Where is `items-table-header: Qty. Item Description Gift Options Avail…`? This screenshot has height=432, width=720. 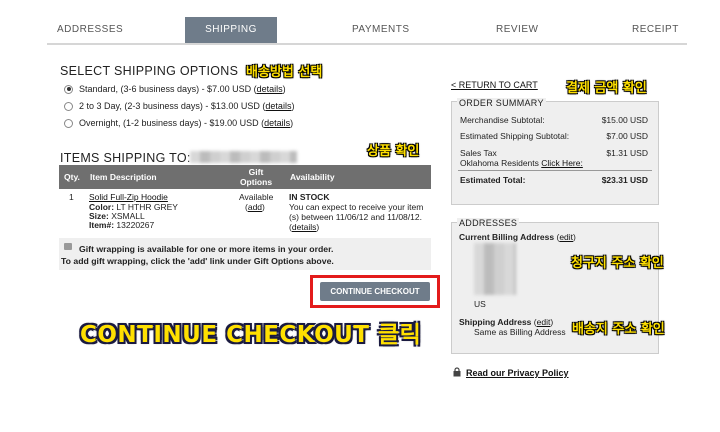
items-table-header: Qty. Item Description Gift Options Avail… is located at coordinates (245, 177).